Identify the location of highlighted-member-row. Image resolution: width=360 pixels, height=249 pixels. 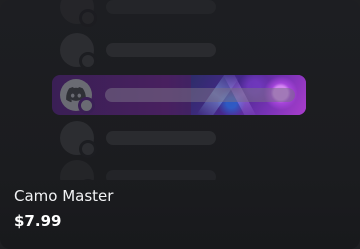
(179, 95).